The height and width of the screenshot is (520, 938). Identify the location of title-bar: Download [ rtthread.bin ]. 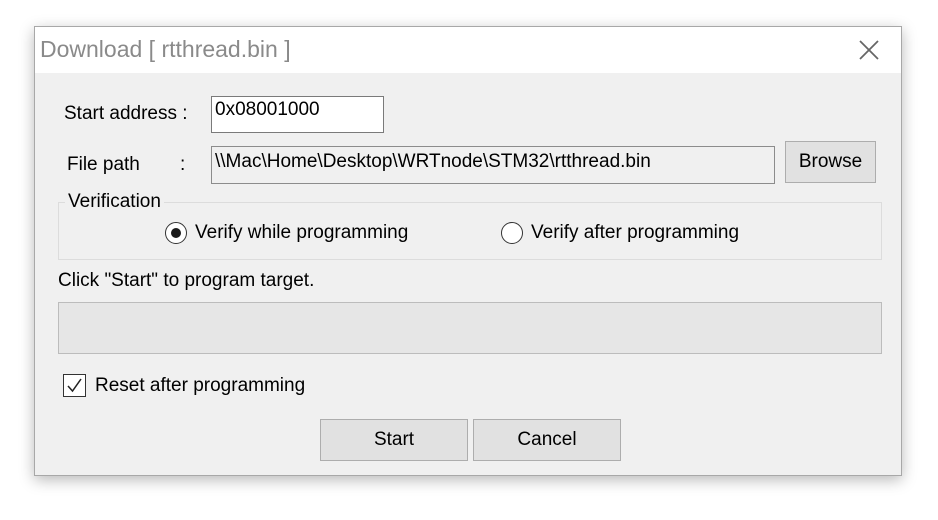
(468, 50).